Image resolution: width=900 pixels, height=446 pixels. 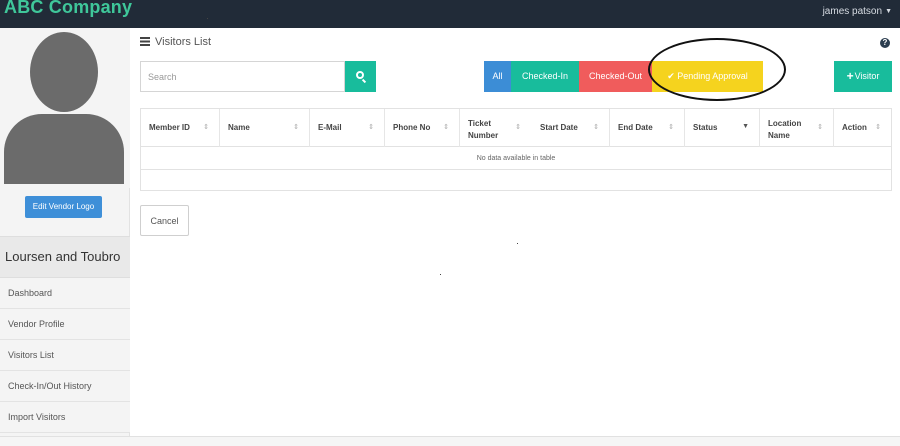 What do you see at coordinates (545, 76) in the screenshot?
I see `filter-checked-in-button: Checked-In` at bounding box center [545, 76].